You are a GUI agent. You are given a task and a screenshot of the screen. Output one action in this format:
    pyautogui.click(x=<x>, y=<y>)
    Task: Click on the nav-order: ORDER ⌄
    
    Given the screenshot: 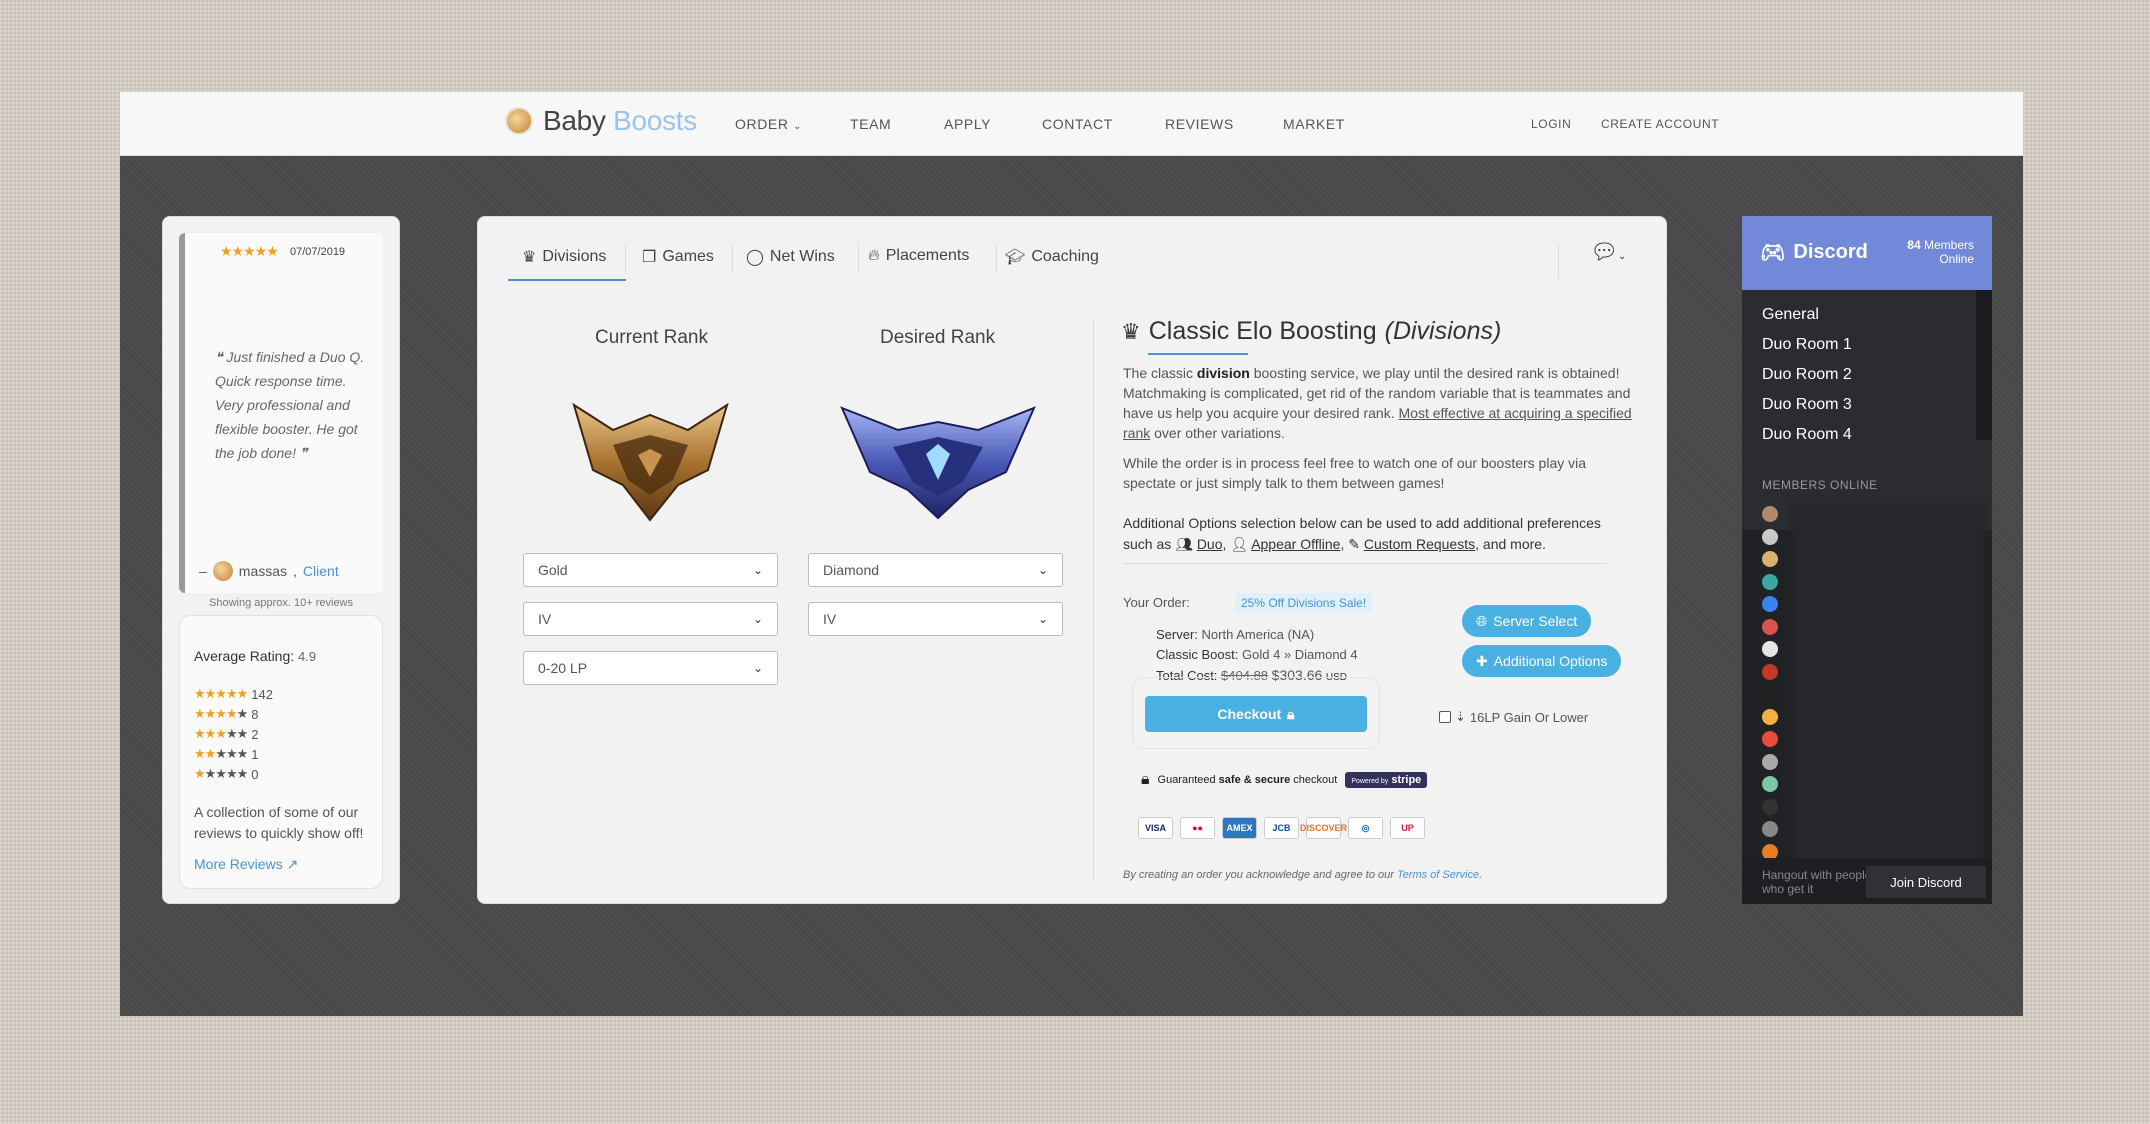 What is the action you would take?
    pyautogui.click(x=768, y=124)
    